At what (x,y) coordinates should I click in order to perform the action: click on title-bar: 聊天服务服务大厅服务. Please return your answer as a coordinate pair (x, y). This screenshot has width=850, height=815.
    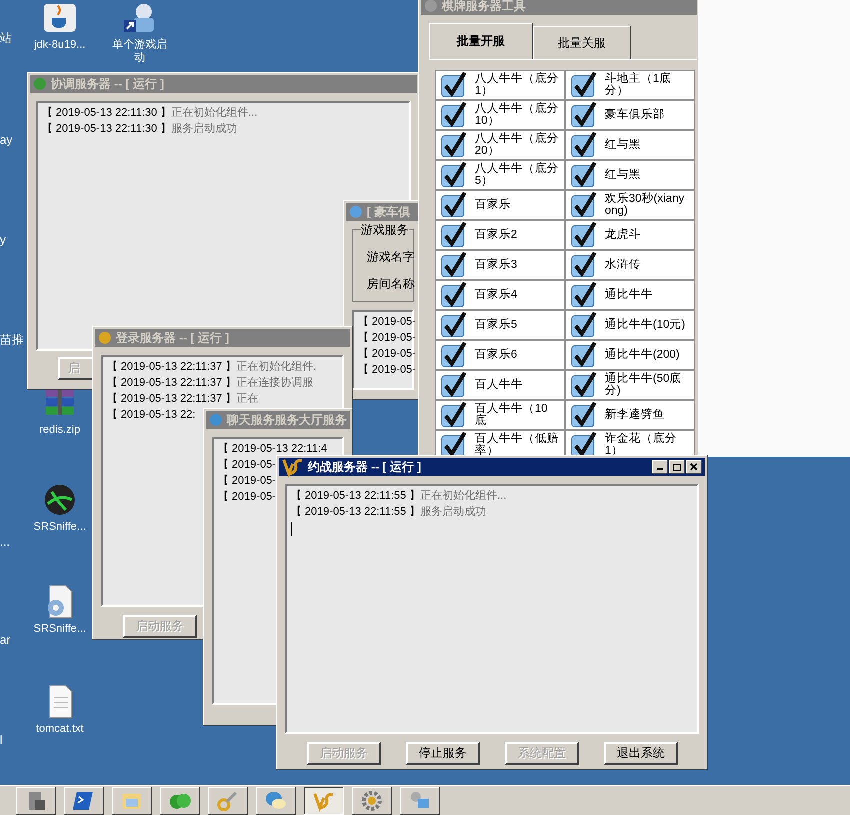
    Looking at the image, I should click on (278, 420).